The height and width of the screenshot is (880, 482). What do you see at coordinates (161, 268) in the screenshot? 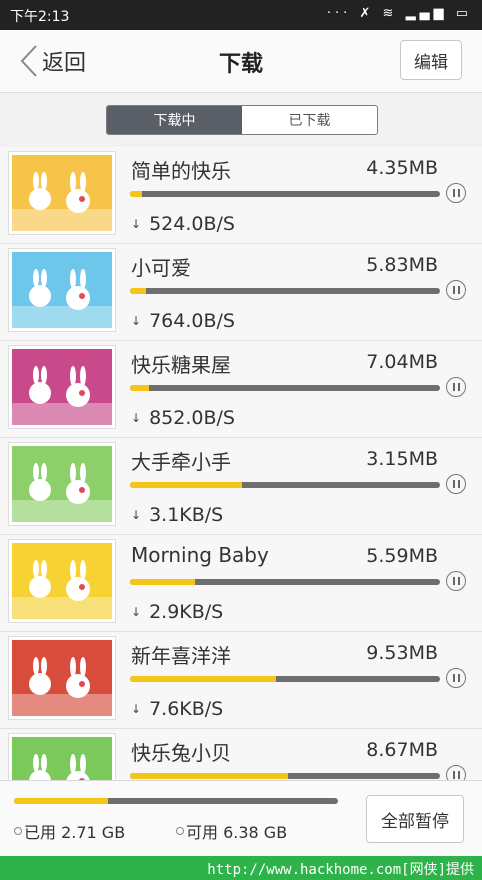
I see `download-title: 小可爱` at bounding box center [161, 268].